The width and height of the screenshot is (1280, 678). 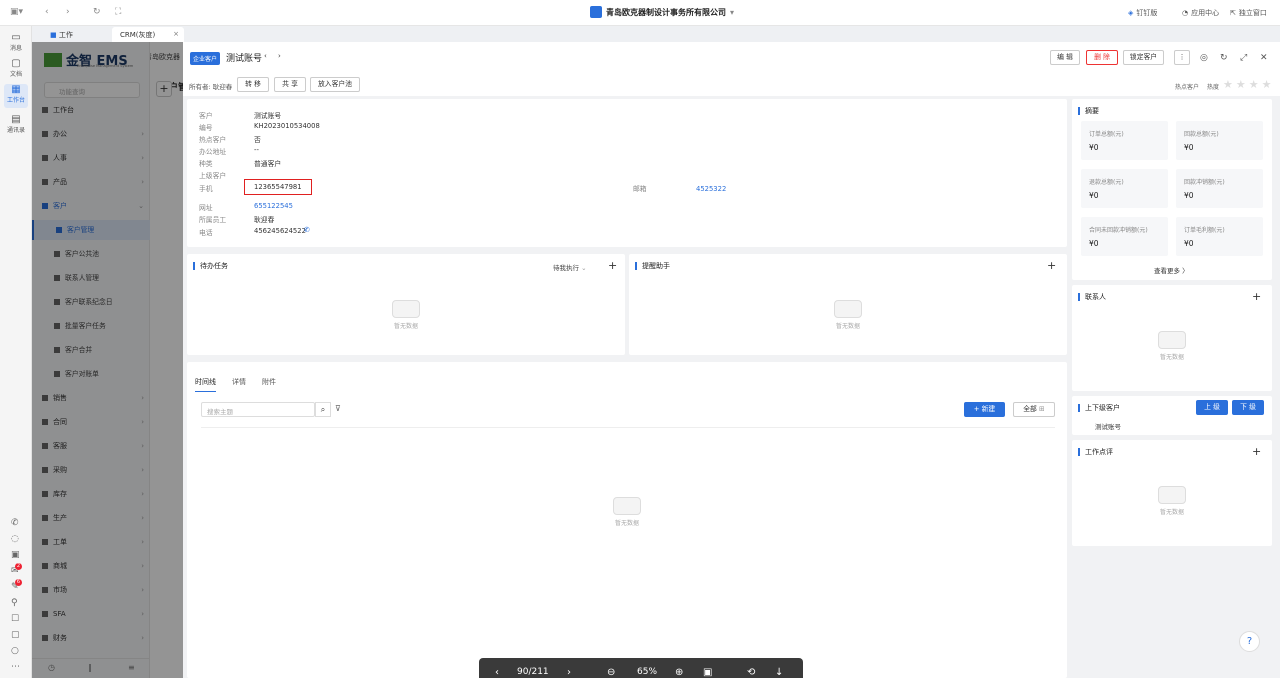 What do you see at coordinates (68, 12) in the screenshot?
I see `forward-icon: ›` at bounding box center [68, 12].